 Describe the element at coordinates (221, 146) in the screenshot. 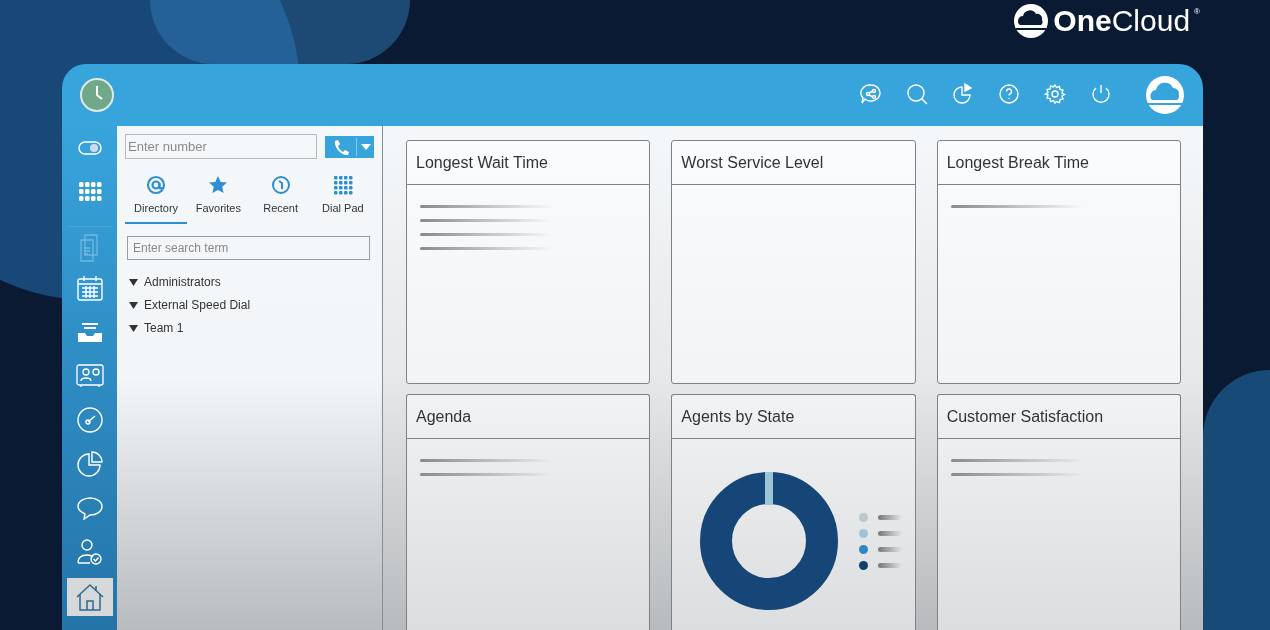

I see `number-field: Enter number` at that location.